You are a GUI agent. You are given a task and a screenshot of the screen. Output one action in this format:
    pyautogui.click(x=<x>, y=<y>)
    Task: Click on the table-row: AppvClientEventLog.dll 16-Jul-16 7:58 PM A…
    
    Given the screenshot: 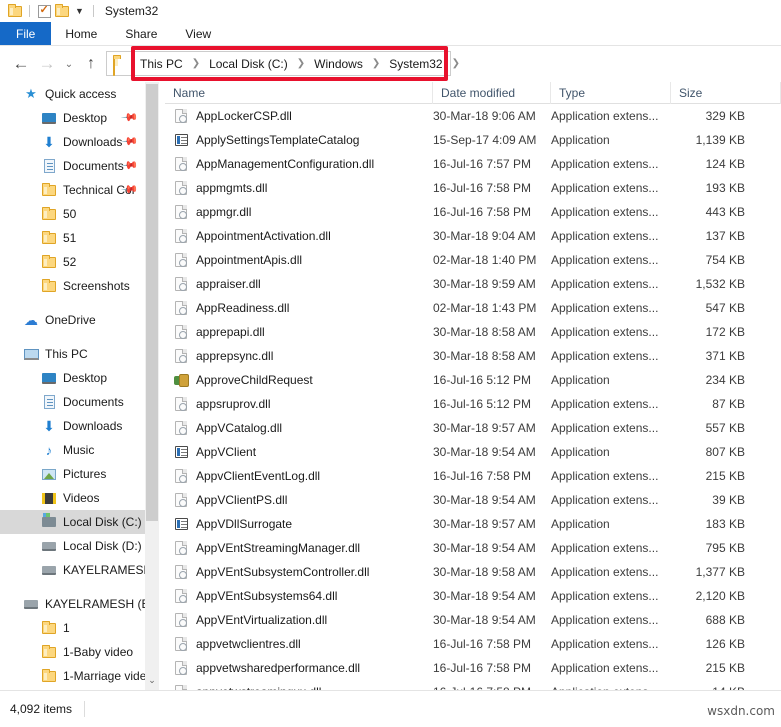 What is the action you would take?
    pyautogui.click(x=473, y=476)
    